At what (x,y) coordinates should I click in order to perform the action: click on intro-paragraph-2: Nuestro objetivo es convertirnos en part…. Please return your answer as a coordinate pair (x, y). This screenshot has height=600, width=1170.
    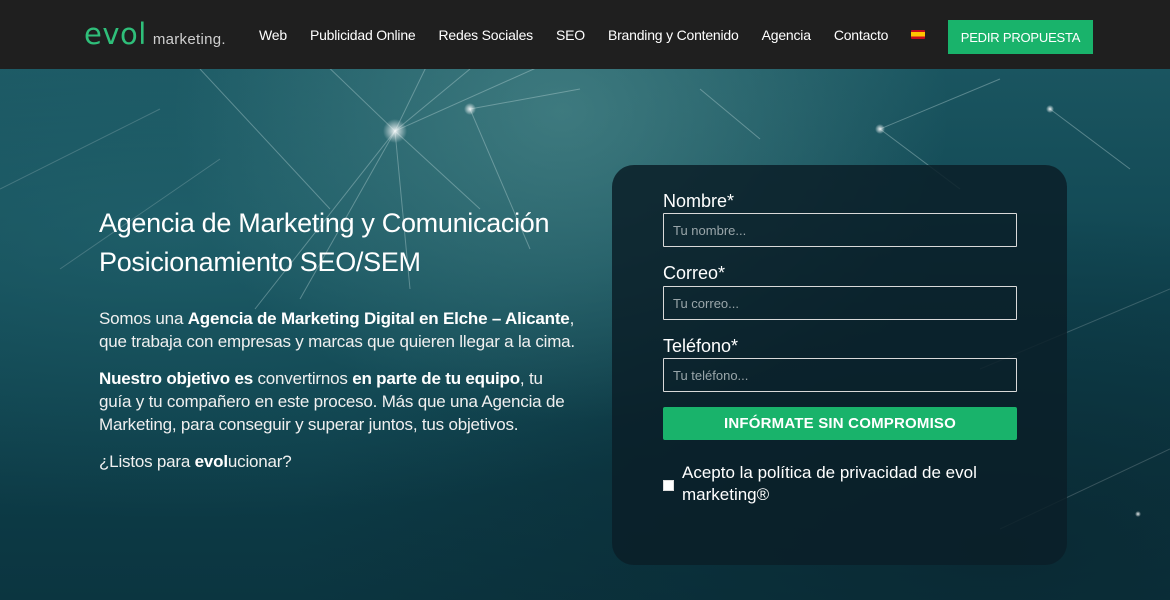
    Looking at the image, I should click on (339, 401).